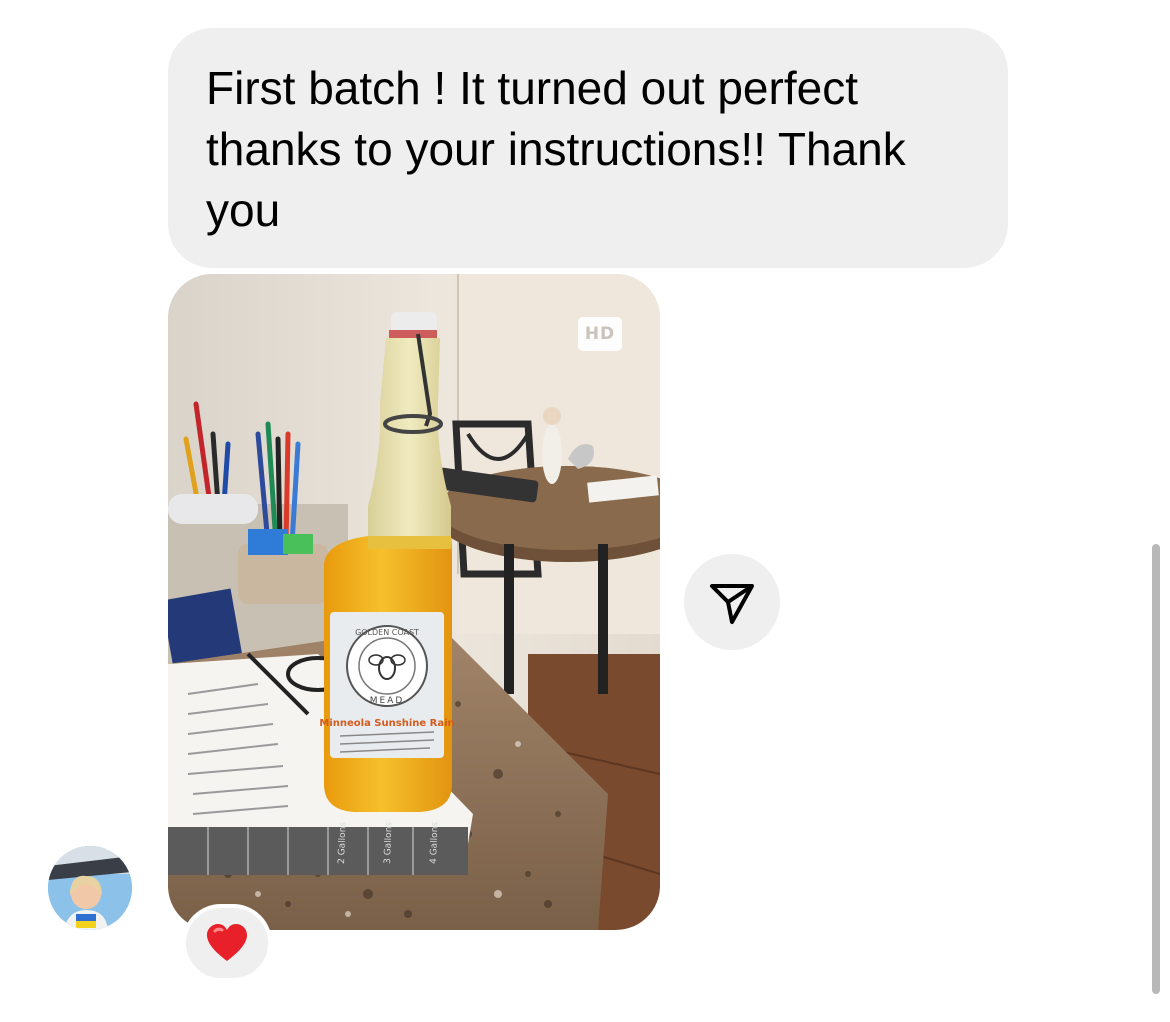 The height and width of the screenshot is (1022, 1170). I want to click on reaction-badge, so click(227, 943).